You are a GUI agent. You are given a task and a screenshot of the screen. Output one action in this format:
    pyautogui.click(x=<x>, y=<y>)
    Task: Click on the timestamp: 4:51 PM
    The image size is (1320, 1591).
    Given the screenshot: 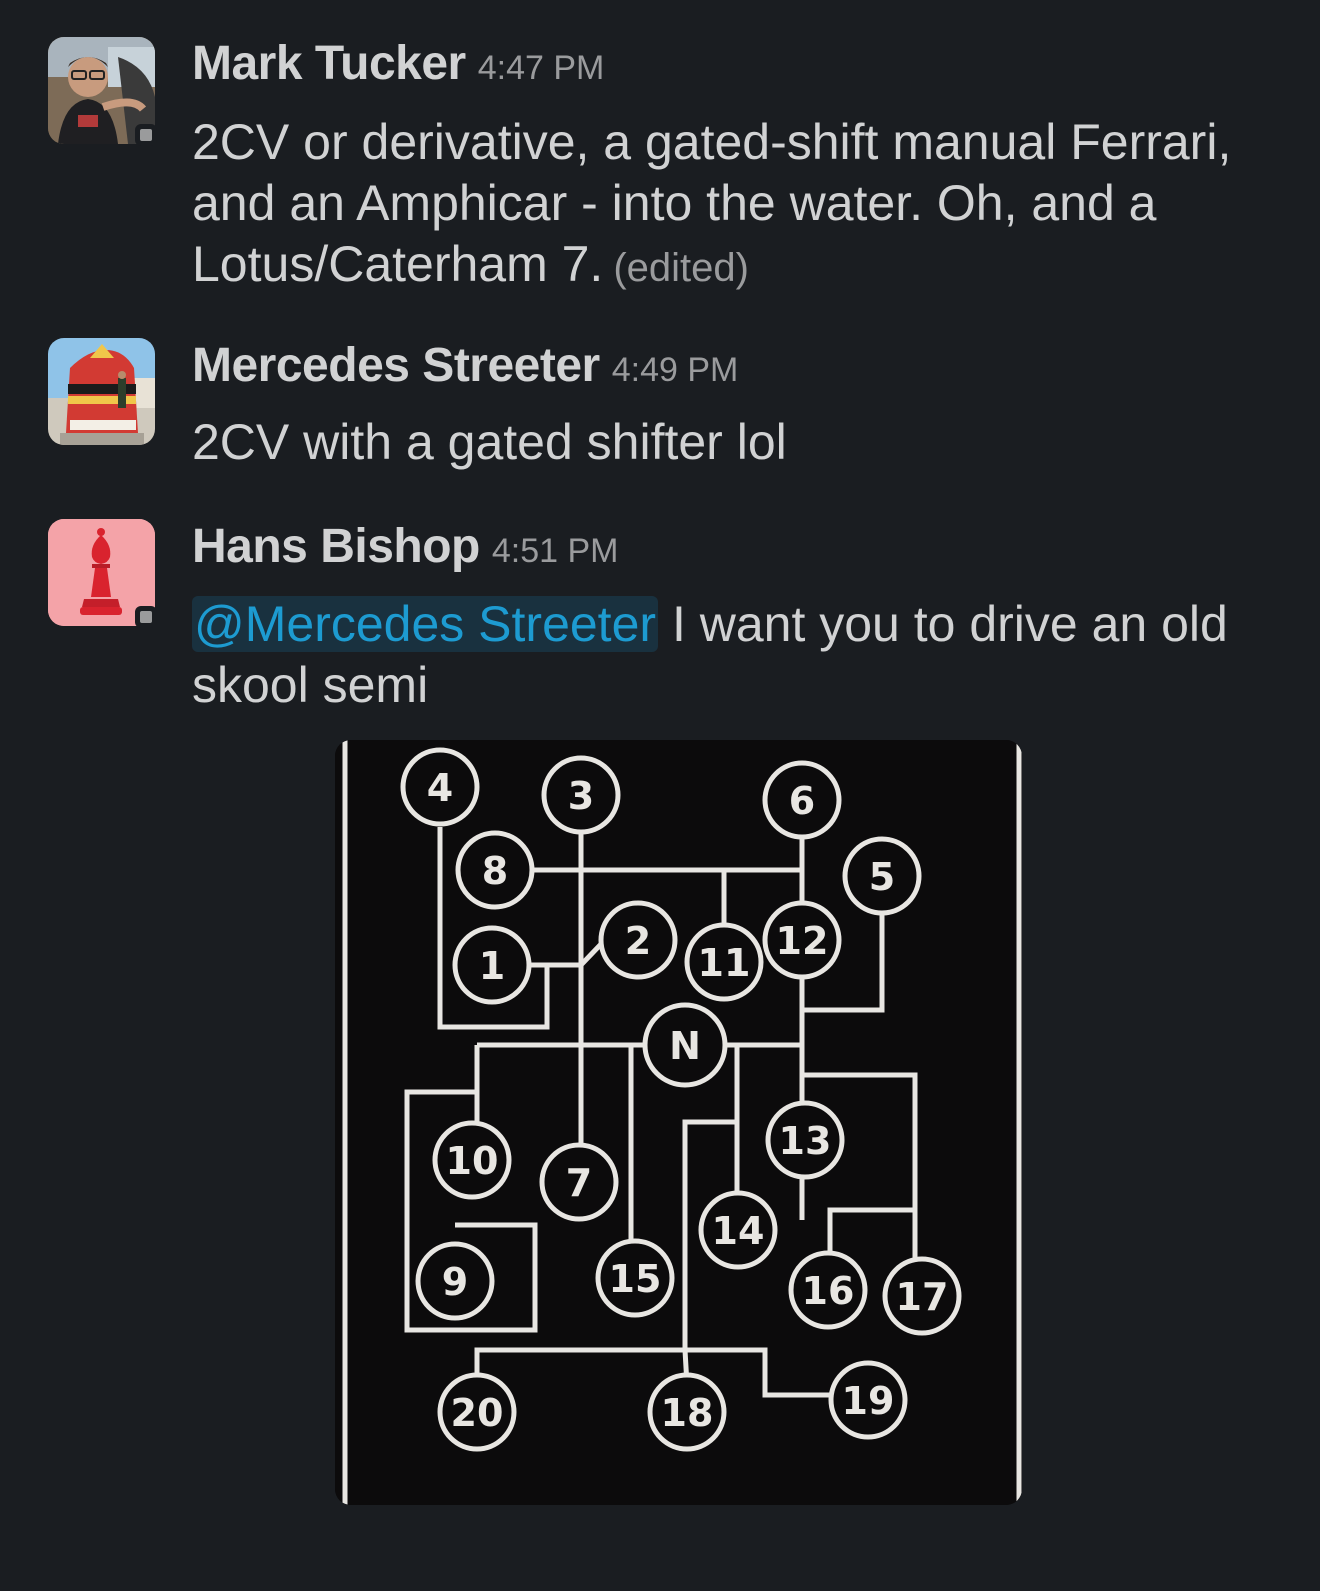 What is the action you would take?
    pyautogui.click(x=555, y=551)
    